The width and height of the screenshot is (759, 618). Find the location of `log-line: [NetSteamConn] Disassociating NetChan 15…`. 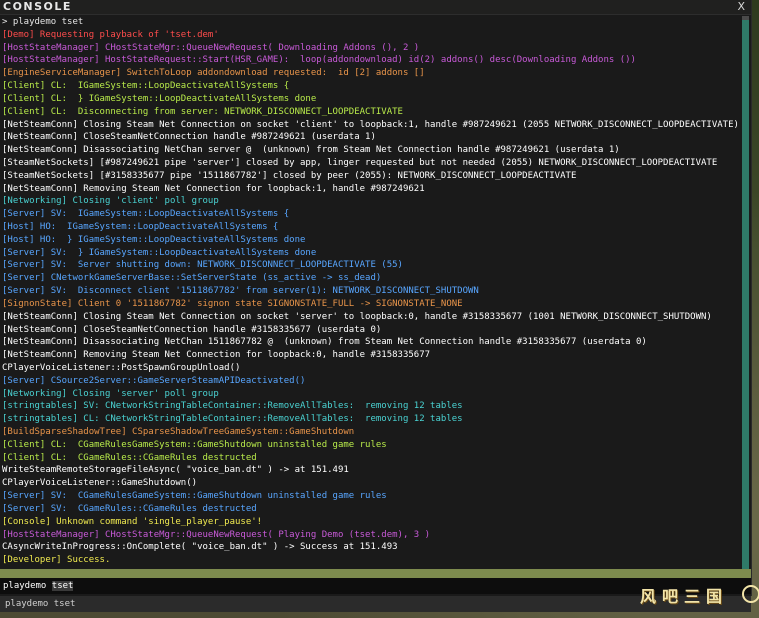

log-line: [NetSteamConn] Disassociating NetChan 15… is located at coordinates (324, 342).